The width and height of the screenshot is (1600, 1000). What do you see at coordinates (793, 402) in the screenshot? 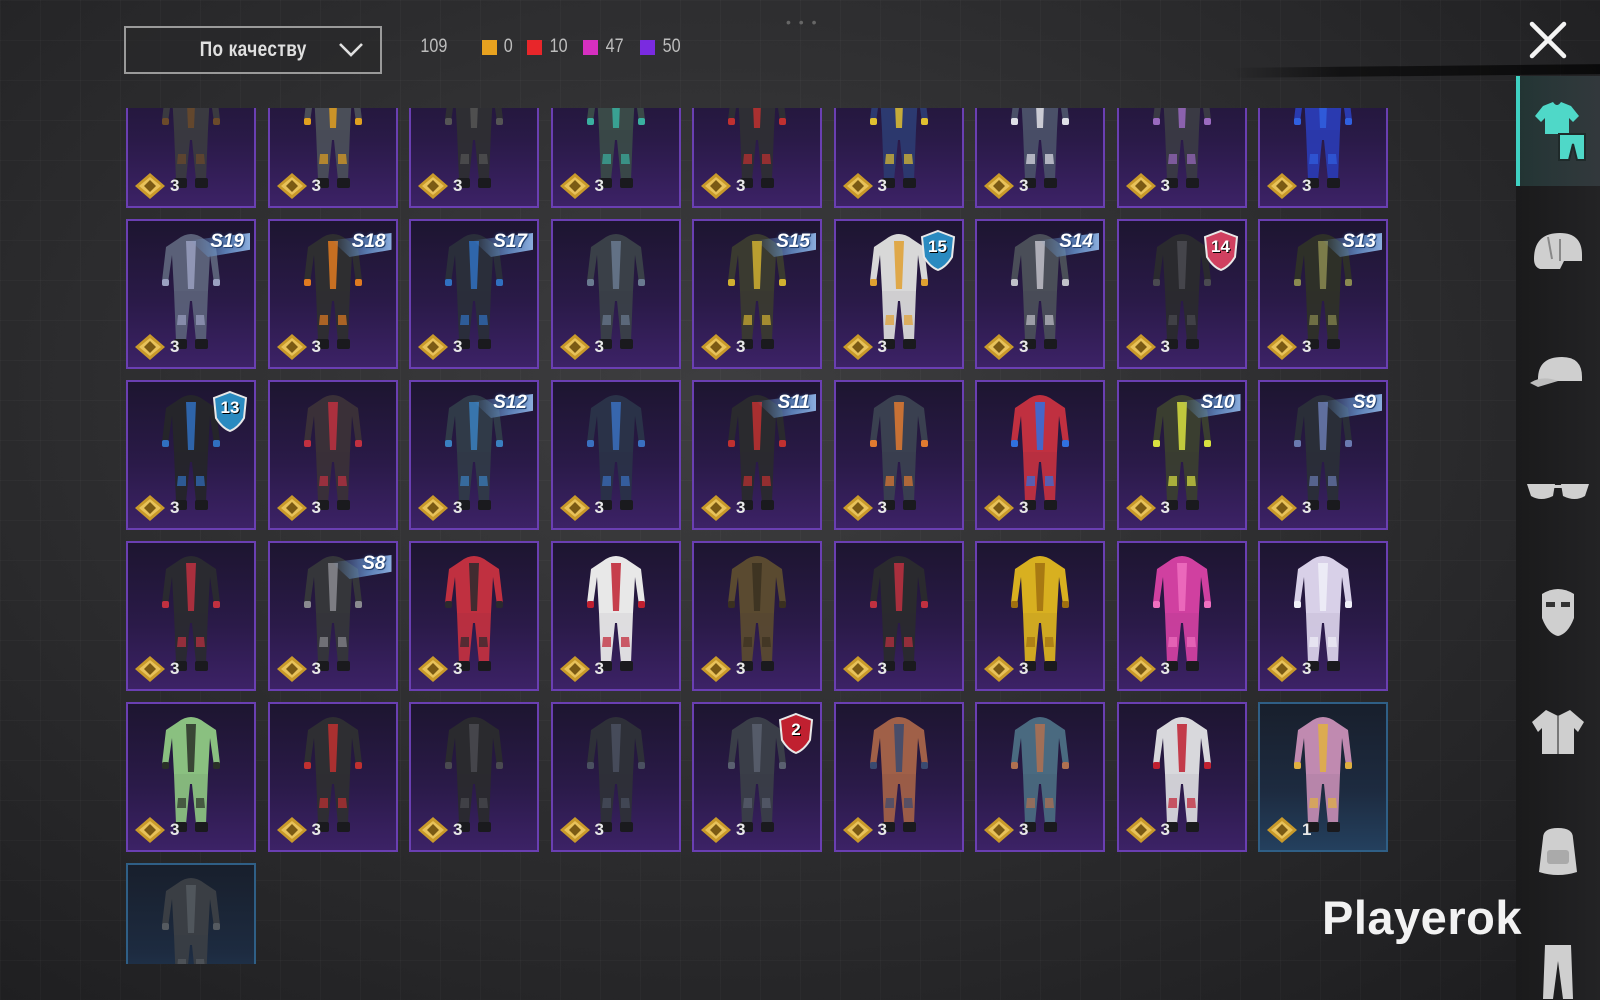
I see `season-label: S11` at bounding box center [793, 402].